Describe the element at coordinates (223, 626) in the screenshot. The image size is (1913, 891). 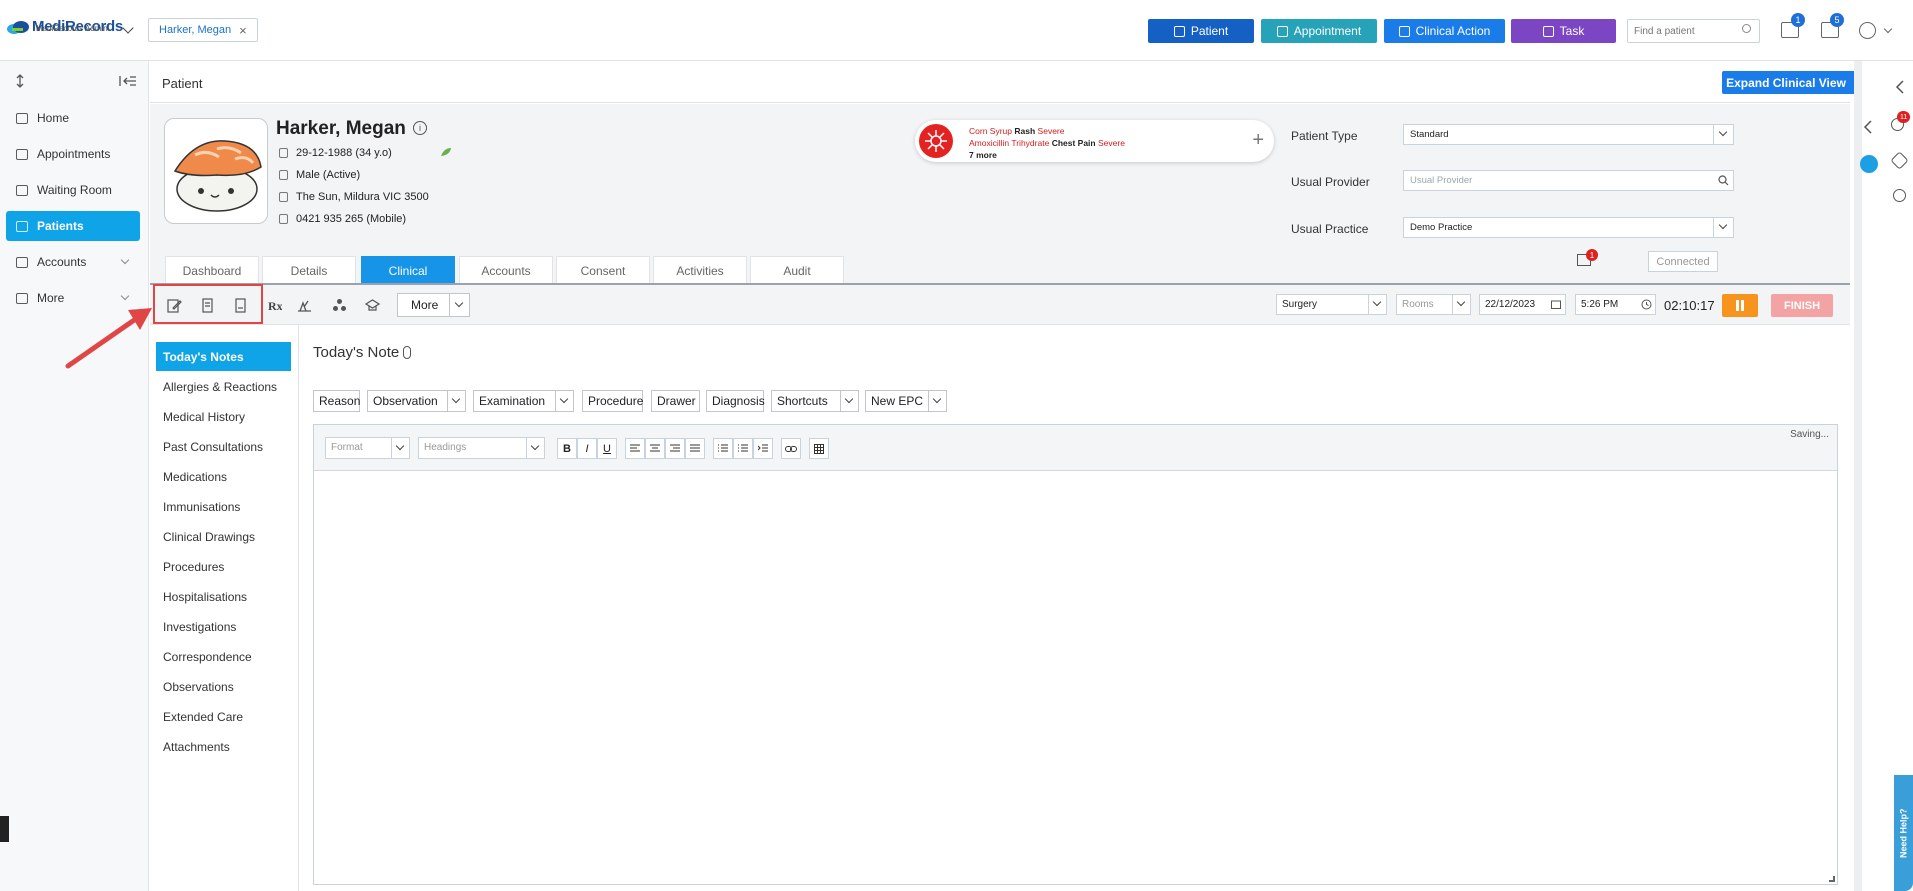
I see `clinical-menu-investigations: Investigations` at that location.